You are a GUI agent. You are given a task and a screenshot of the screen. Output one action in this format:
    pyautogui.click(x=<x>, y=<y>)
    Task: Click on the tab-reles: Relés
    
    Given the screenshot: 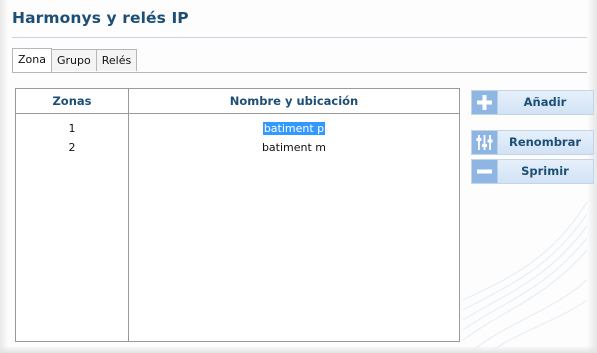 What is the action you would take?
    pyautogui.click(x=116, y=60)
    